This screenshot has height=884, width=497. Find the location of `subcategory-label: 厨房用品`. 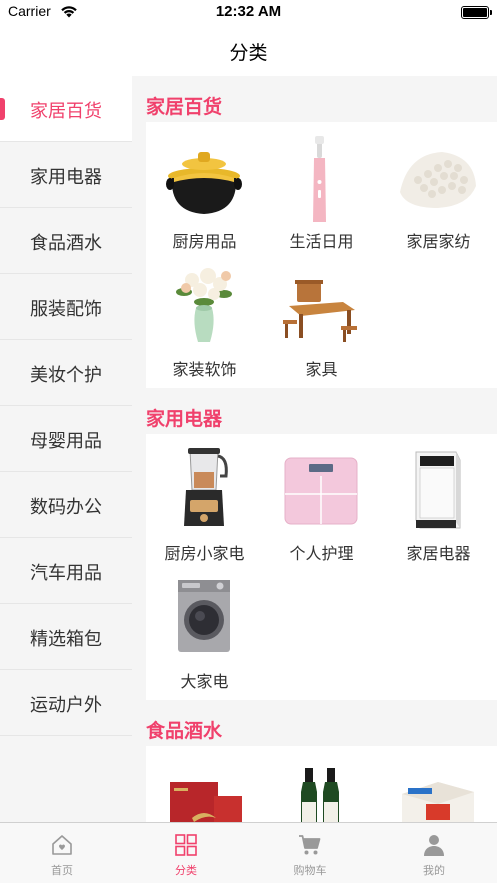

subcategory-label: 厨房用品 is located at coordinates (204, 241).